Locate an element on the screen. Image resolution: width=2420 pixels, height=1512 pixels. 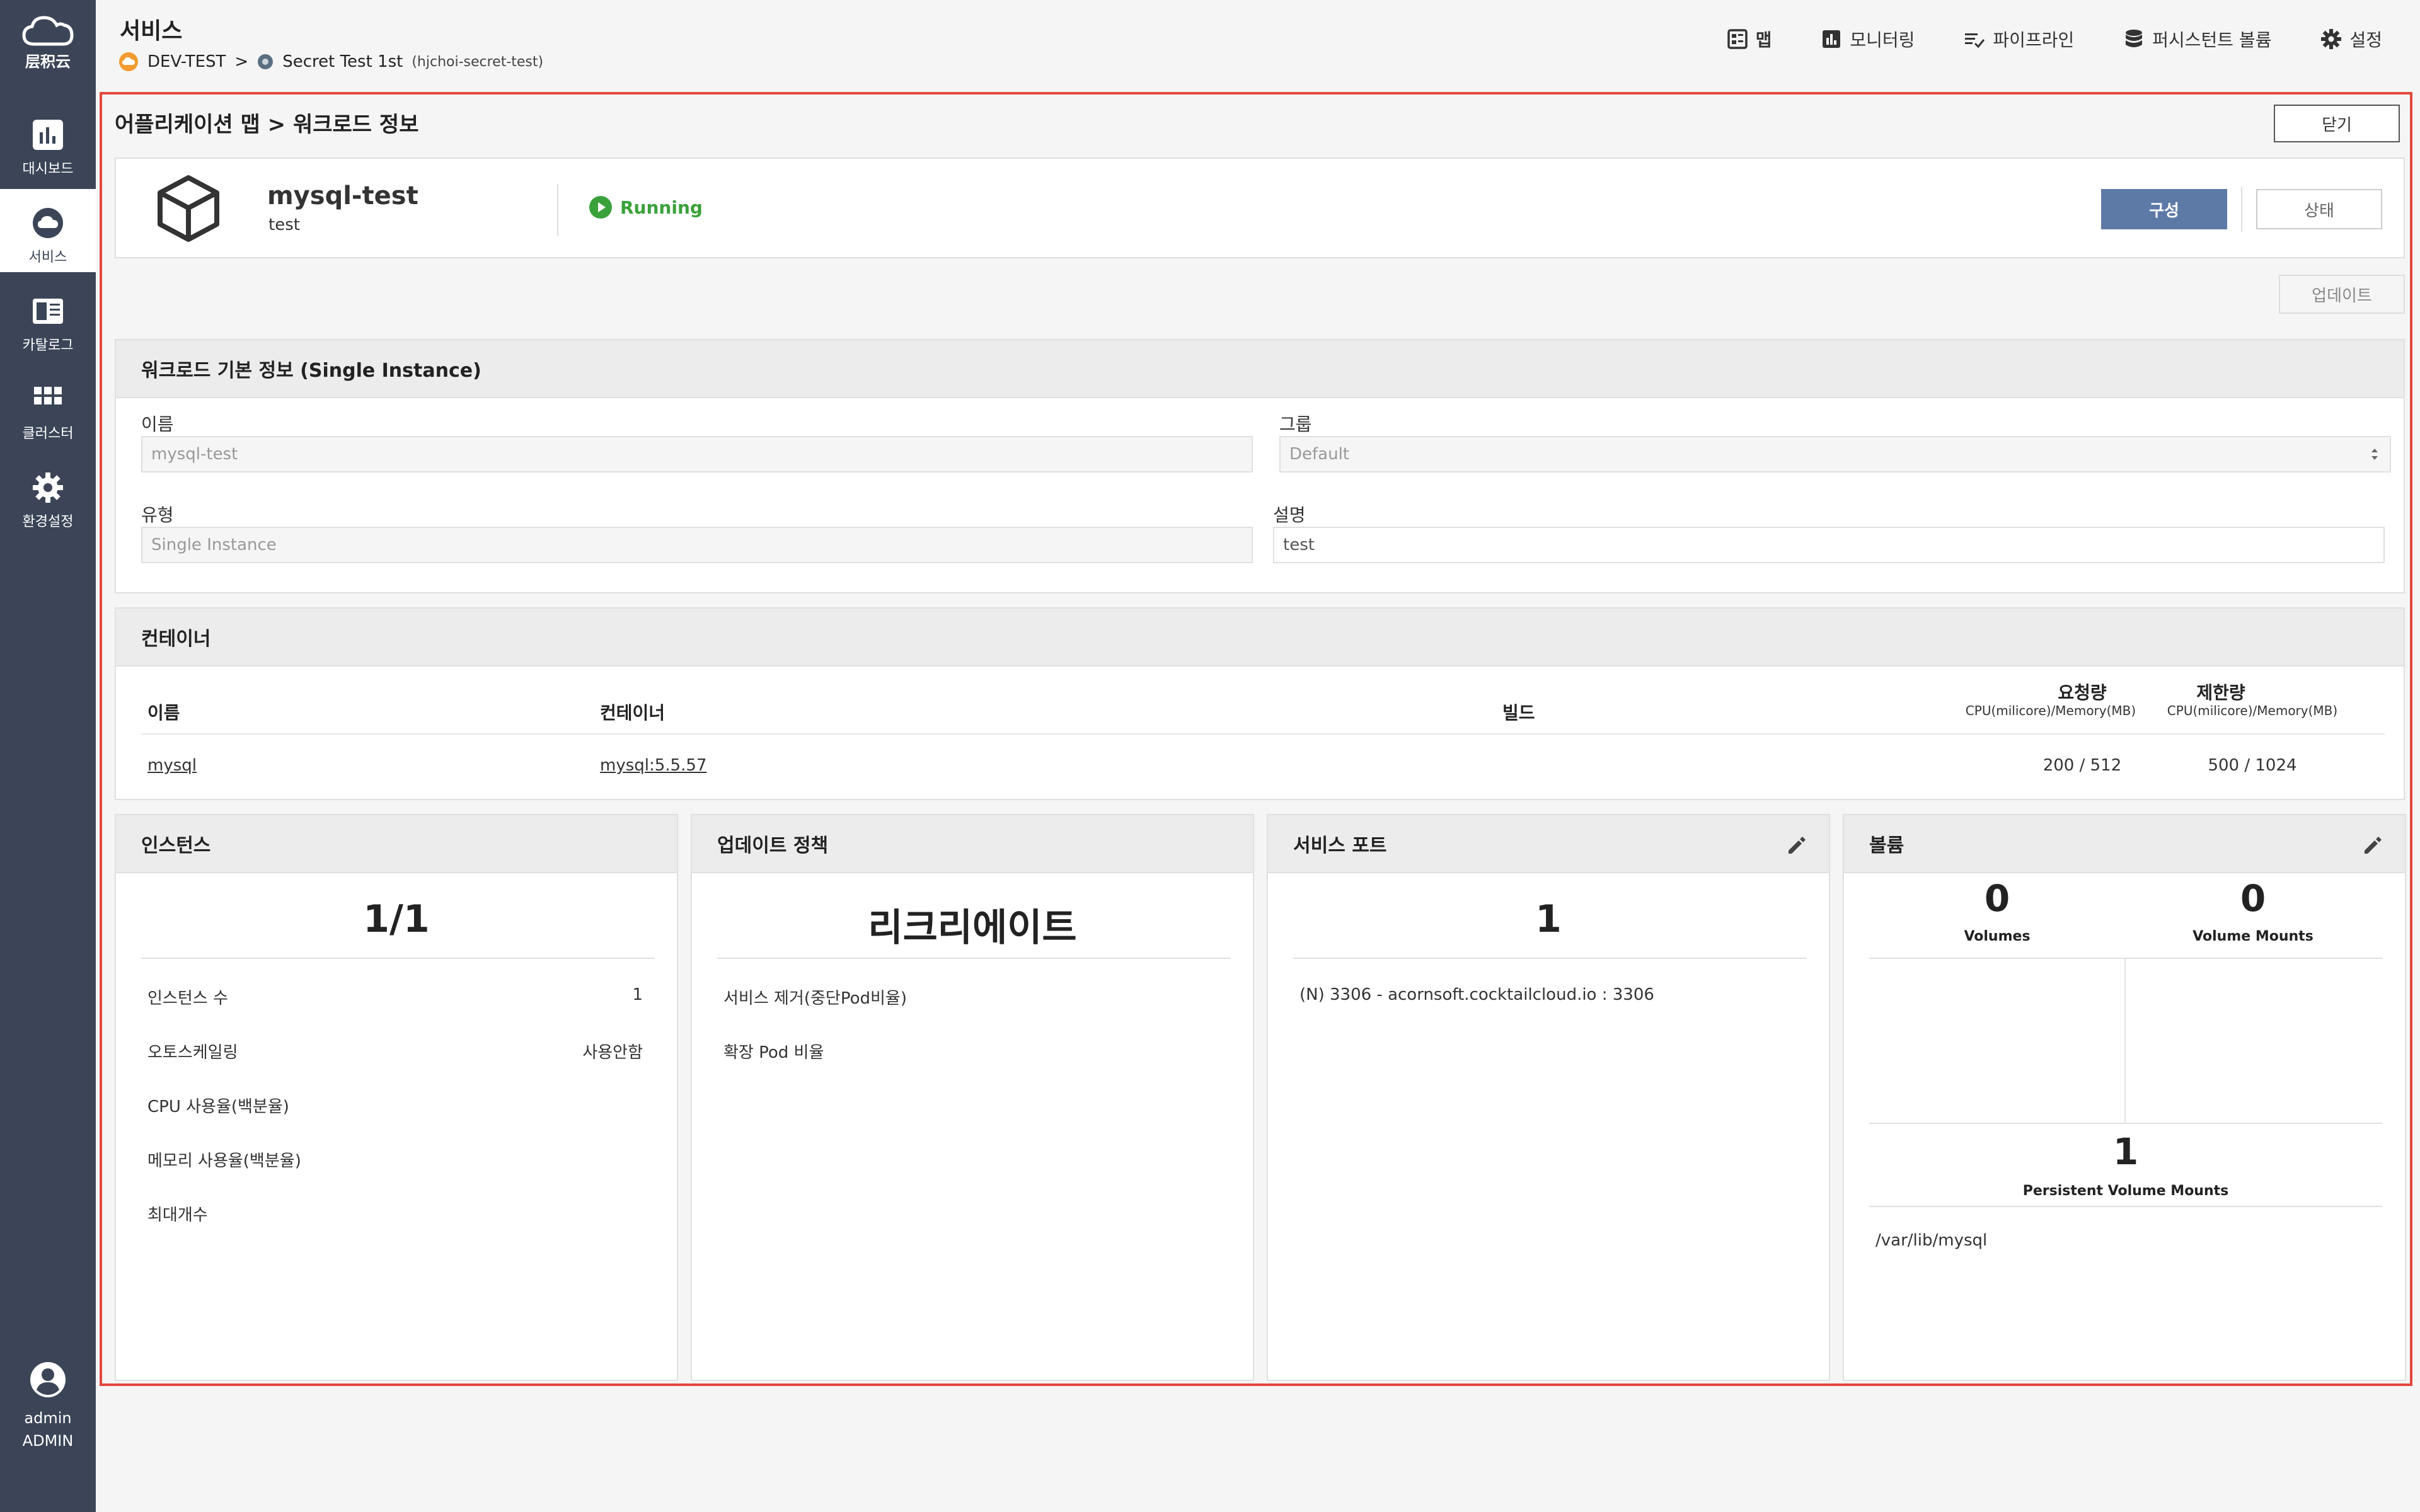
close-button: 닫기 is located at coordinates (2337, 123).